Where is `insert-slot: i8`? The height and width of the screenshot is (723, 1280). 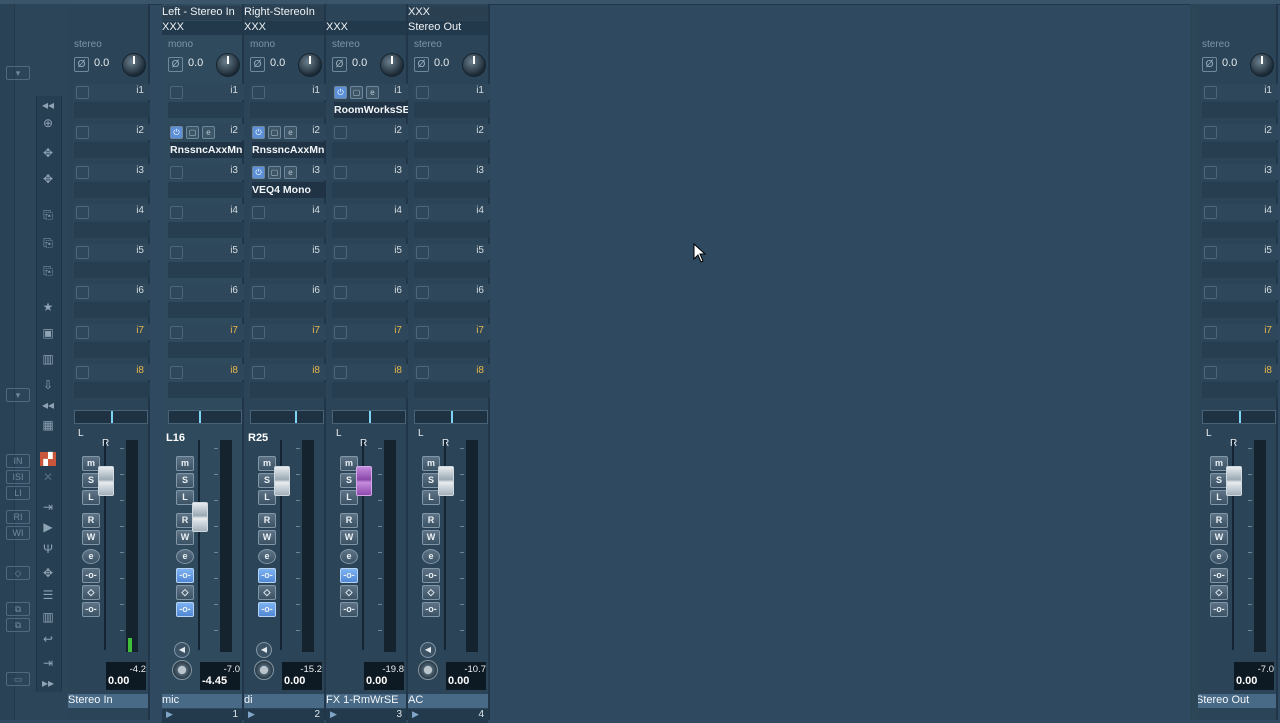 insert-slot: i8 is located at coordinates (370, 383).